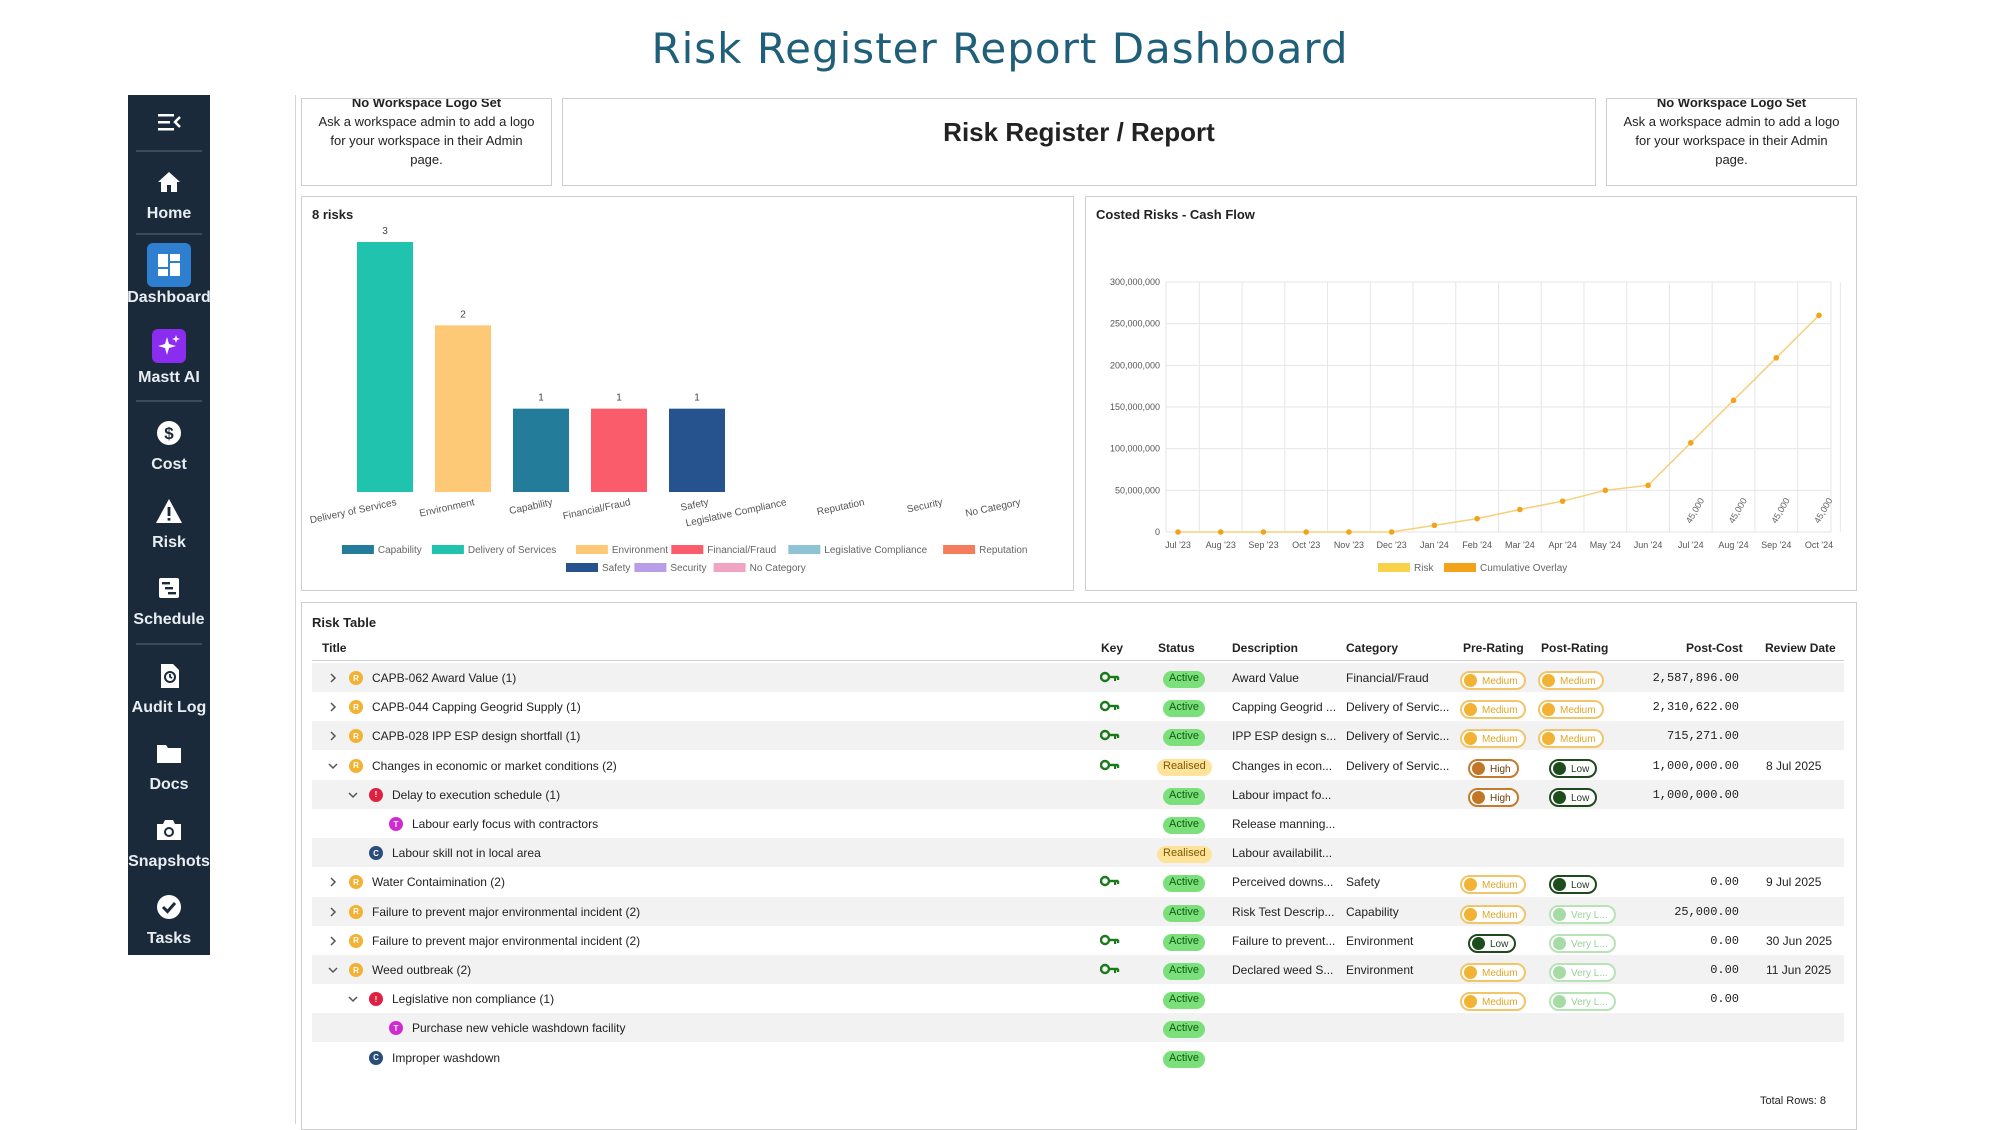  Describe the element at coordinates (1493, 648) in the screenshot. I see `column-header-pre-rating: Pre-Rating` at that location.